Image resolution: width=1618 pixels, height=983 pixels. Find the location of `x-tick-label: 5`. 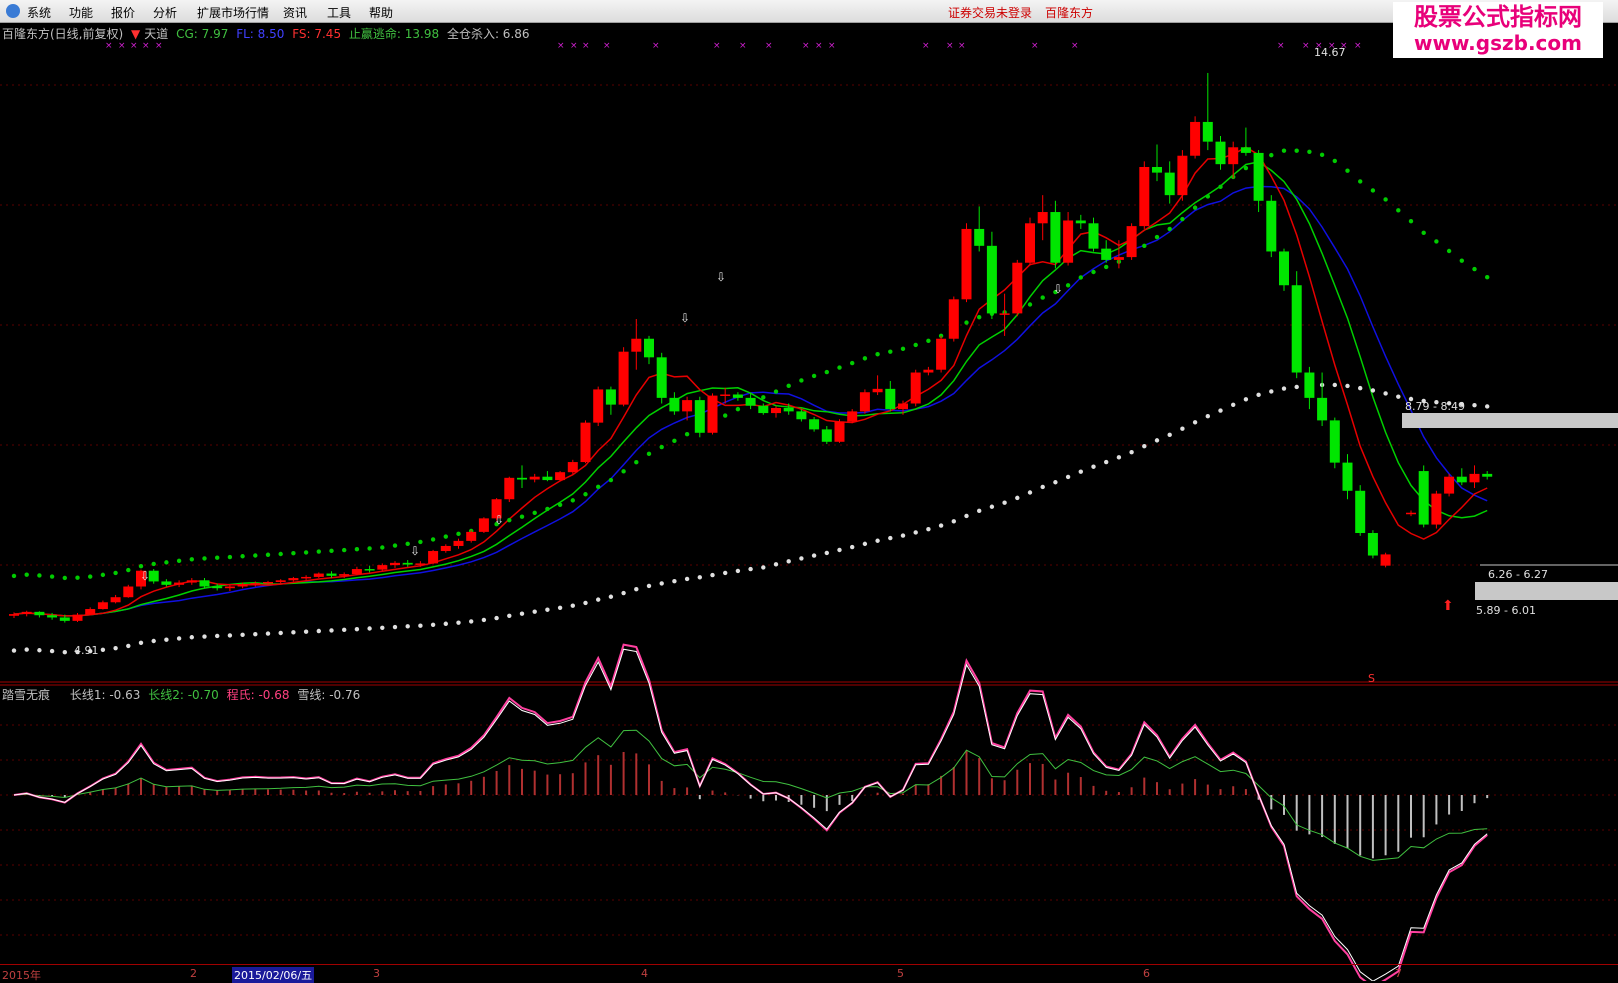

x-tick-label: 5 is located at coordinates (900, 973).